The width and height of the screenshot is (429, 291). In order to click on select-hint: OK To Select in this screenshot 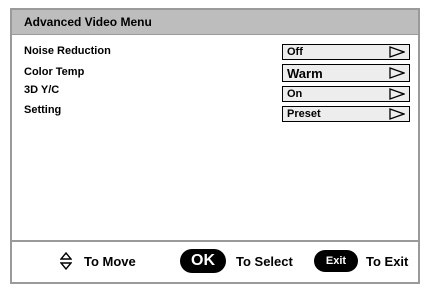, I will do `click(236, 261)`.